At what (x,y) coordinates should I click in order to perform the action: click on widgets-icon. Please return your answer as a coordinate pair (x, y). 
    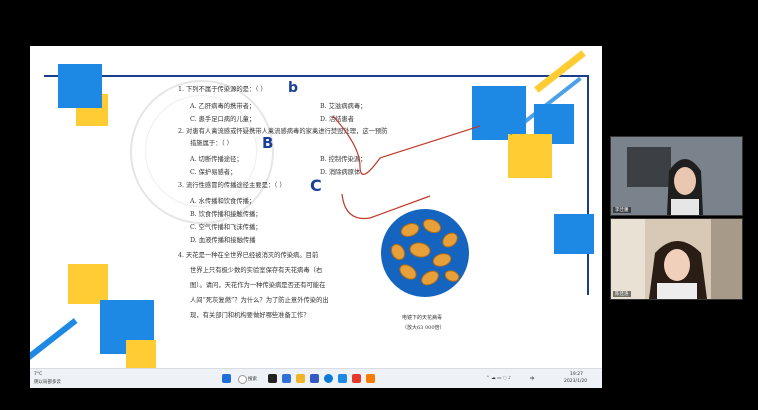
    Looking at the image, I should click on (286, 378).